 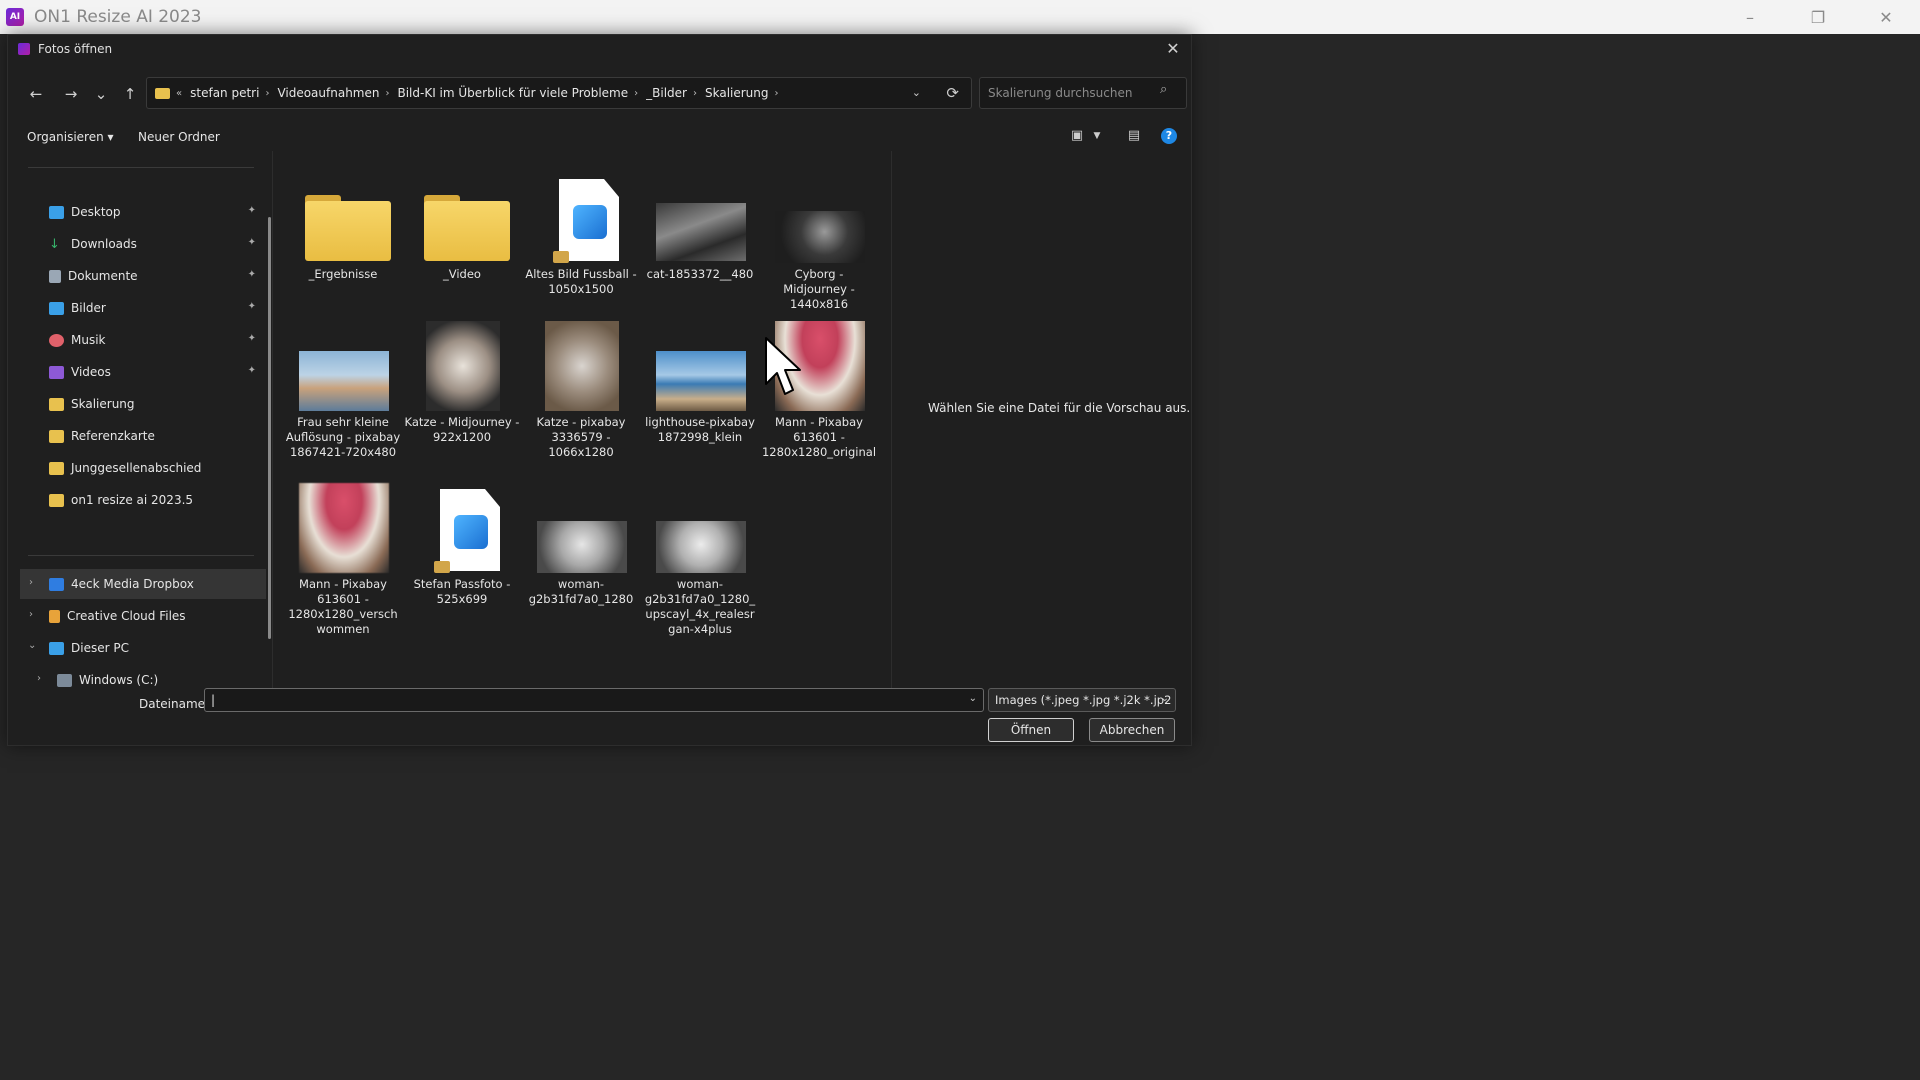 What do you see at coordinates (55, 276) in the screenshot?
I see `document-icon` at bounding box center [55, 276].